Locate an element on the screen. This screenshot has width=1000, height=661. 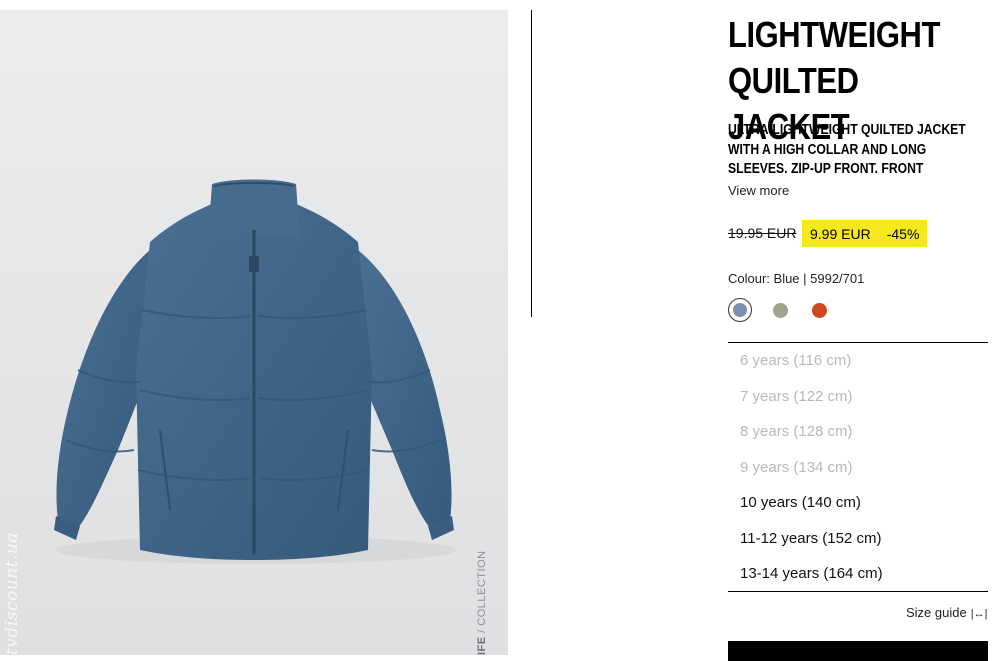
size-option-7y: 7 years (122 cm) is located at coordinates (811, 397).